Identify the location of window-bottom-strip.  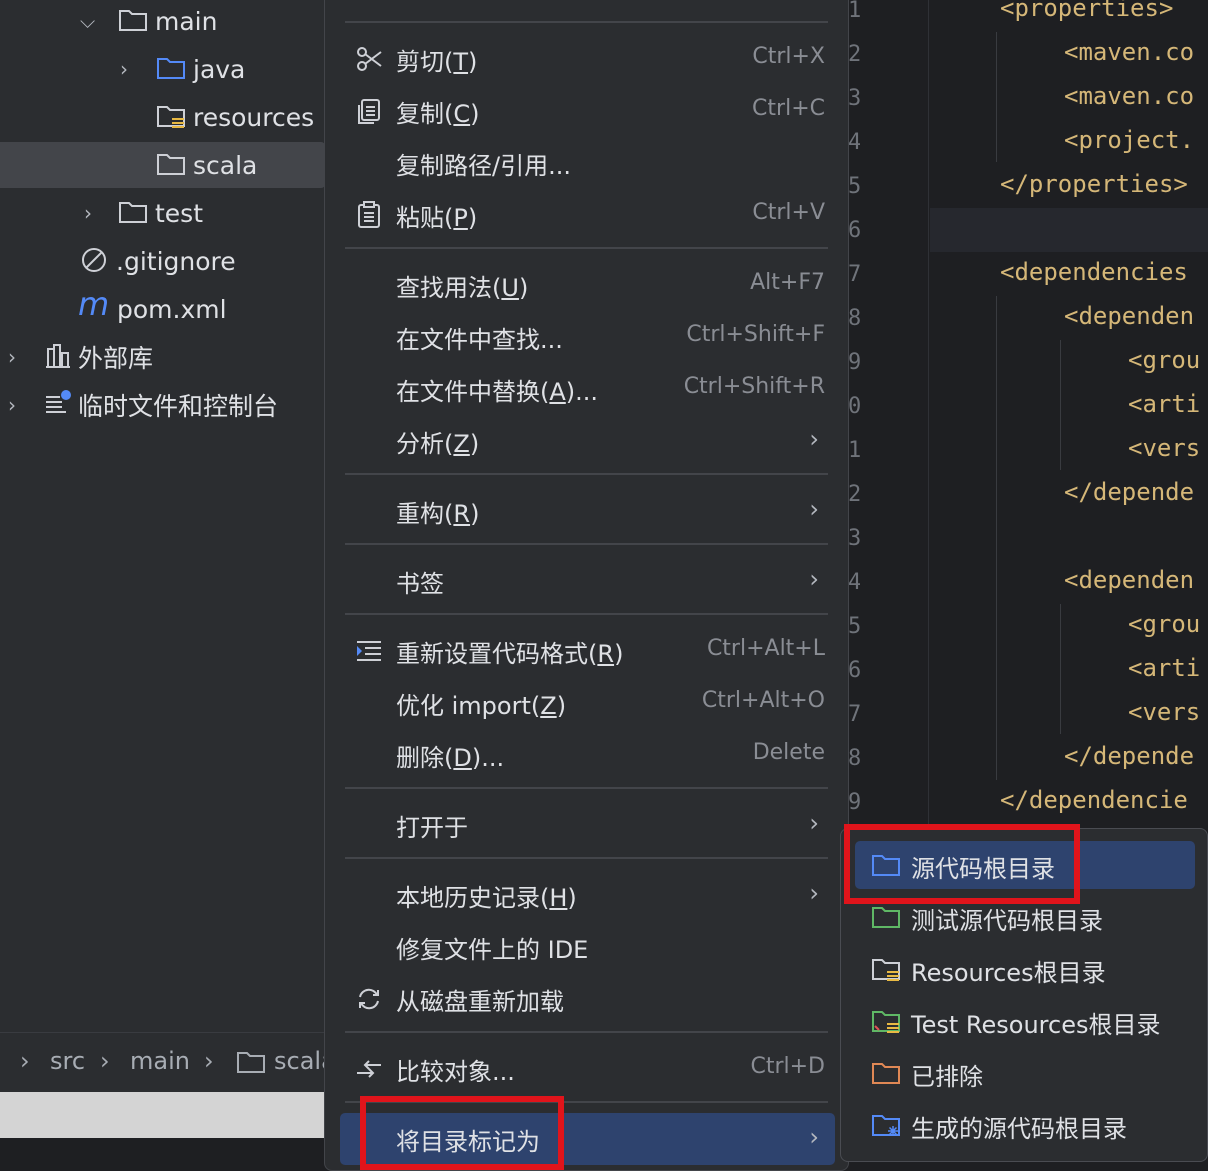
(162, 1115).